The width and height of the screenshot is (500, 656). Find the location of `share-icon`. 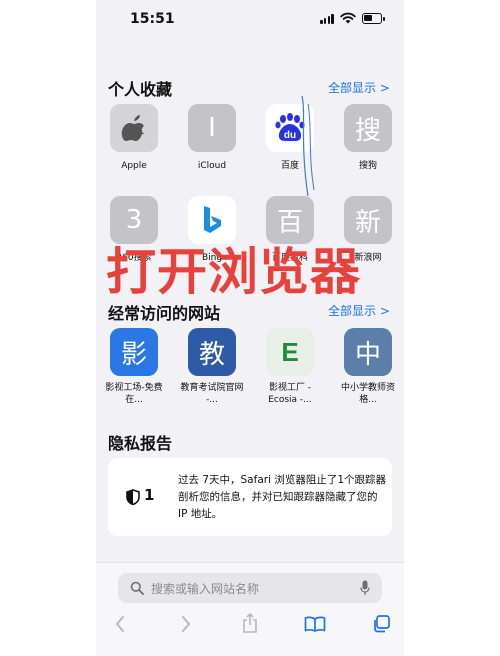

share-icon is located at coordinates (250, 623).